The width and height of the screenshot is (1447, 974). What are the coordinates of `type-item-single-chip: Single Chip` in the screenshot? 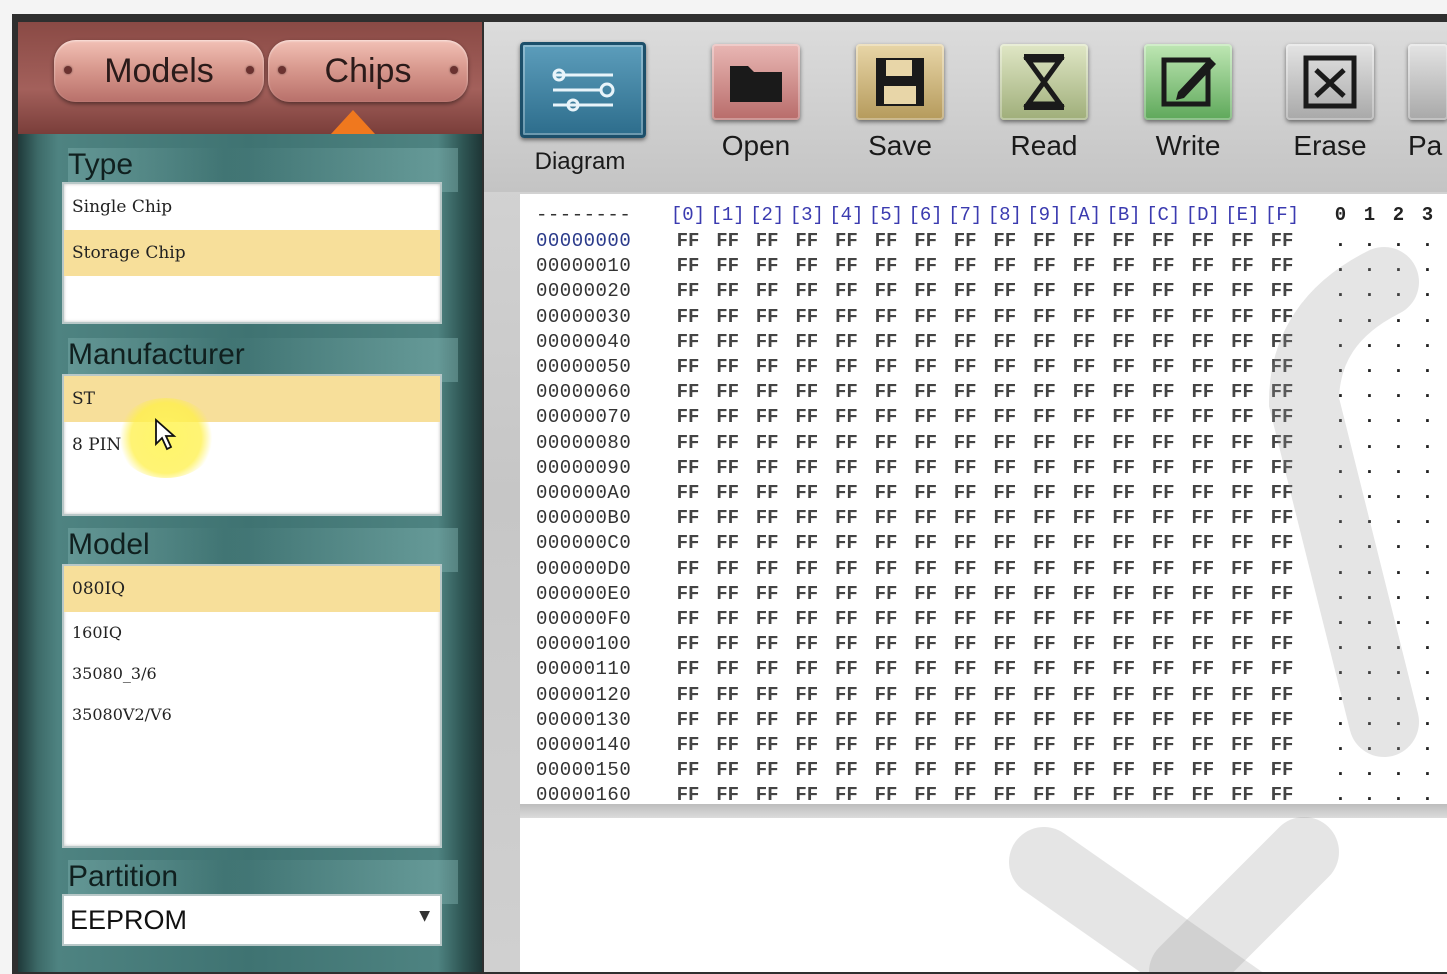 It's located at (252, 207).